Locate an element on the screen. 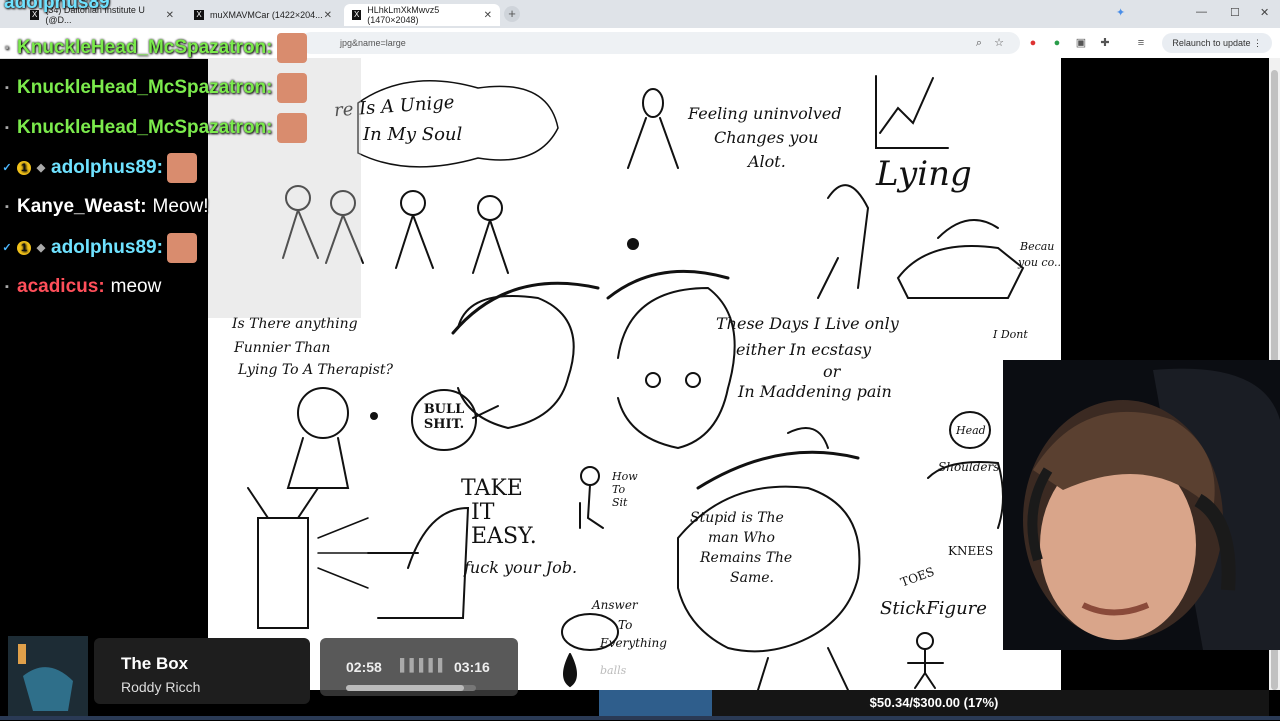  adblock-icon: ● is located at coordinates (1033, 43).